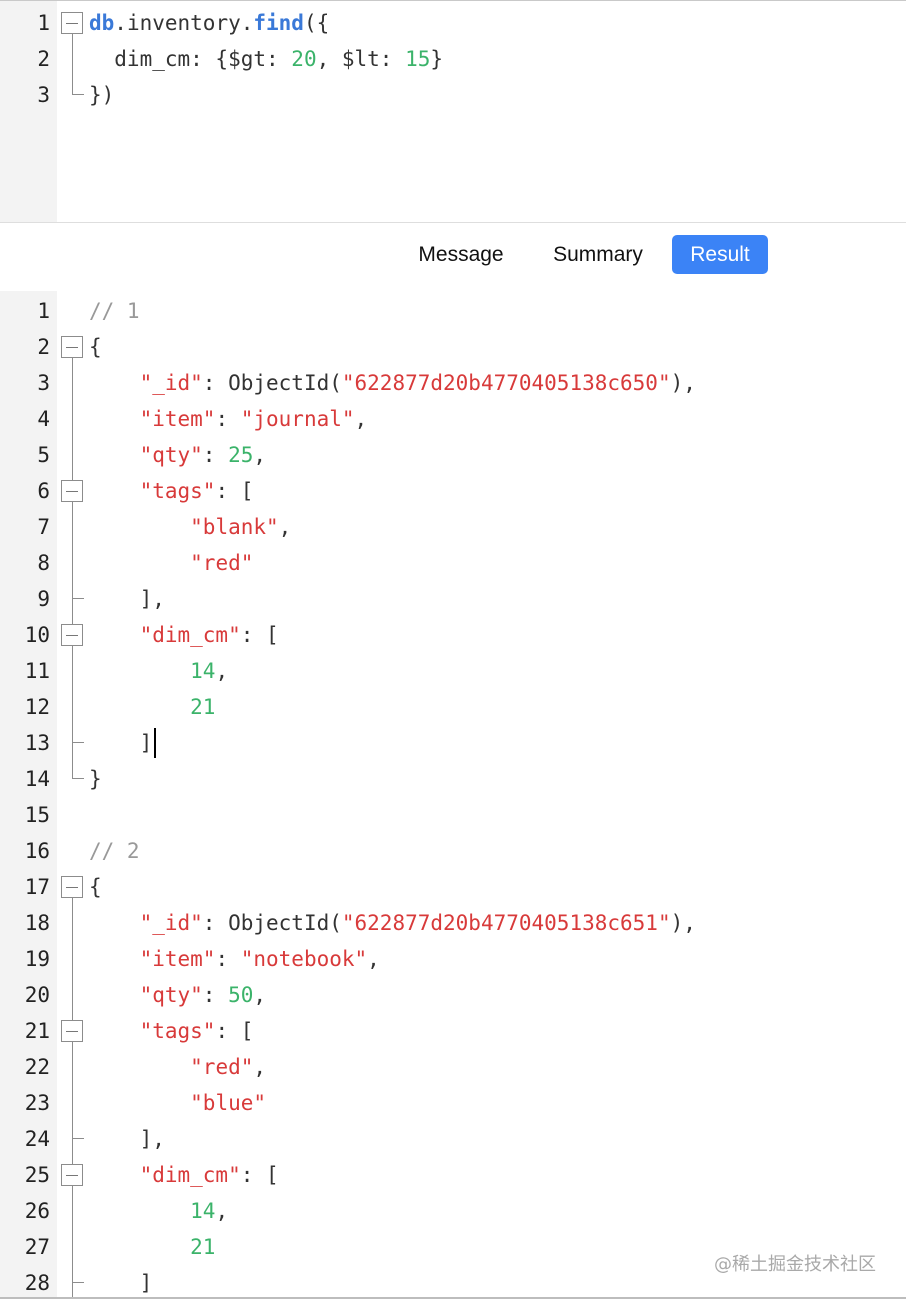 This screenshot has height=1302, width=906. Describe the element at coordinates (304, 59) in the screenshot. I see `code-token: 20` at that location.